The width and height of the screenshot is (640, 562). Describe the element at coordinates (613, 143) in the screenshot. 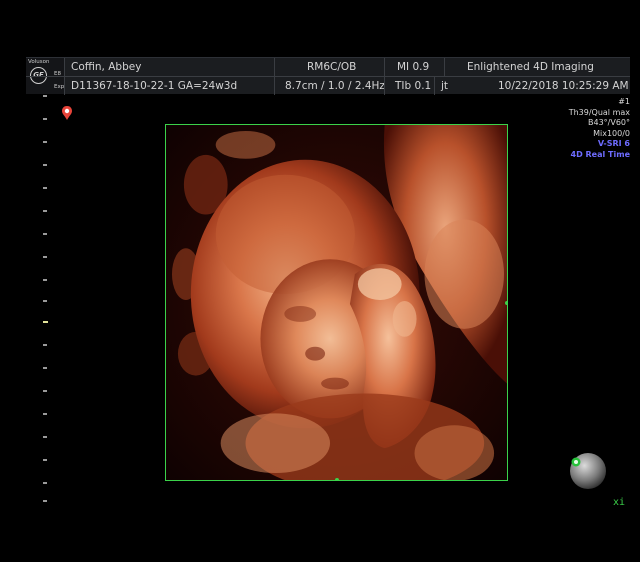

I see `param-vsri: V-SRI 6` at that location.